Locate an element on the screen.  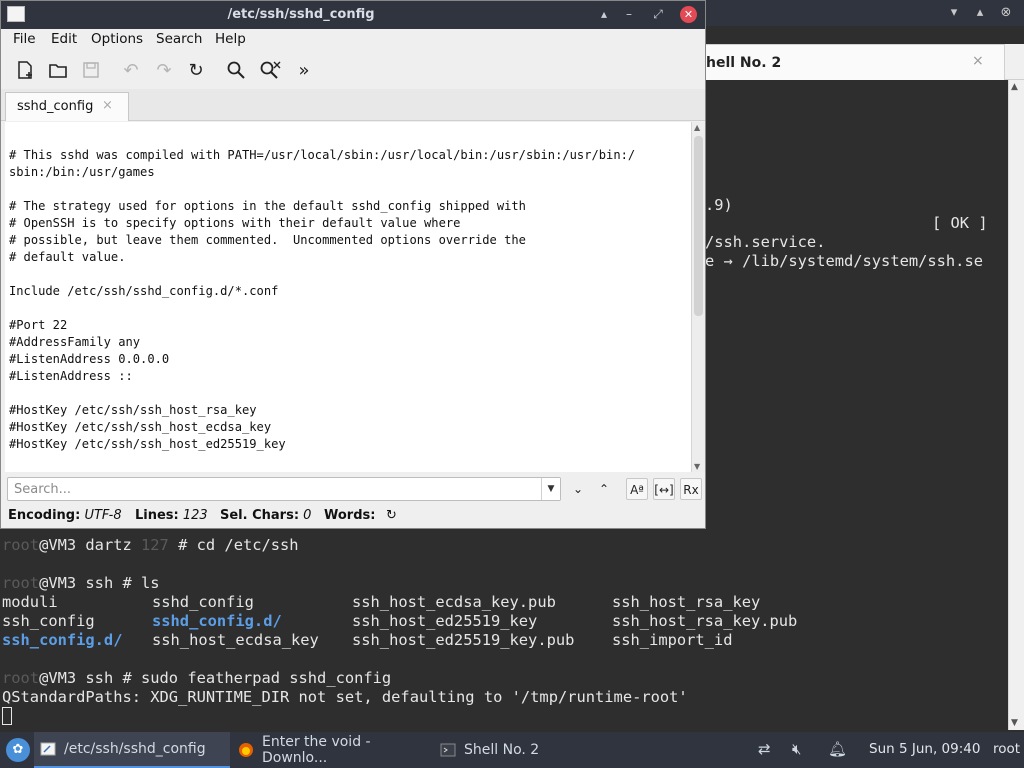
ls-entry: sshd_config.d/ is located at coordinates (217, 621).